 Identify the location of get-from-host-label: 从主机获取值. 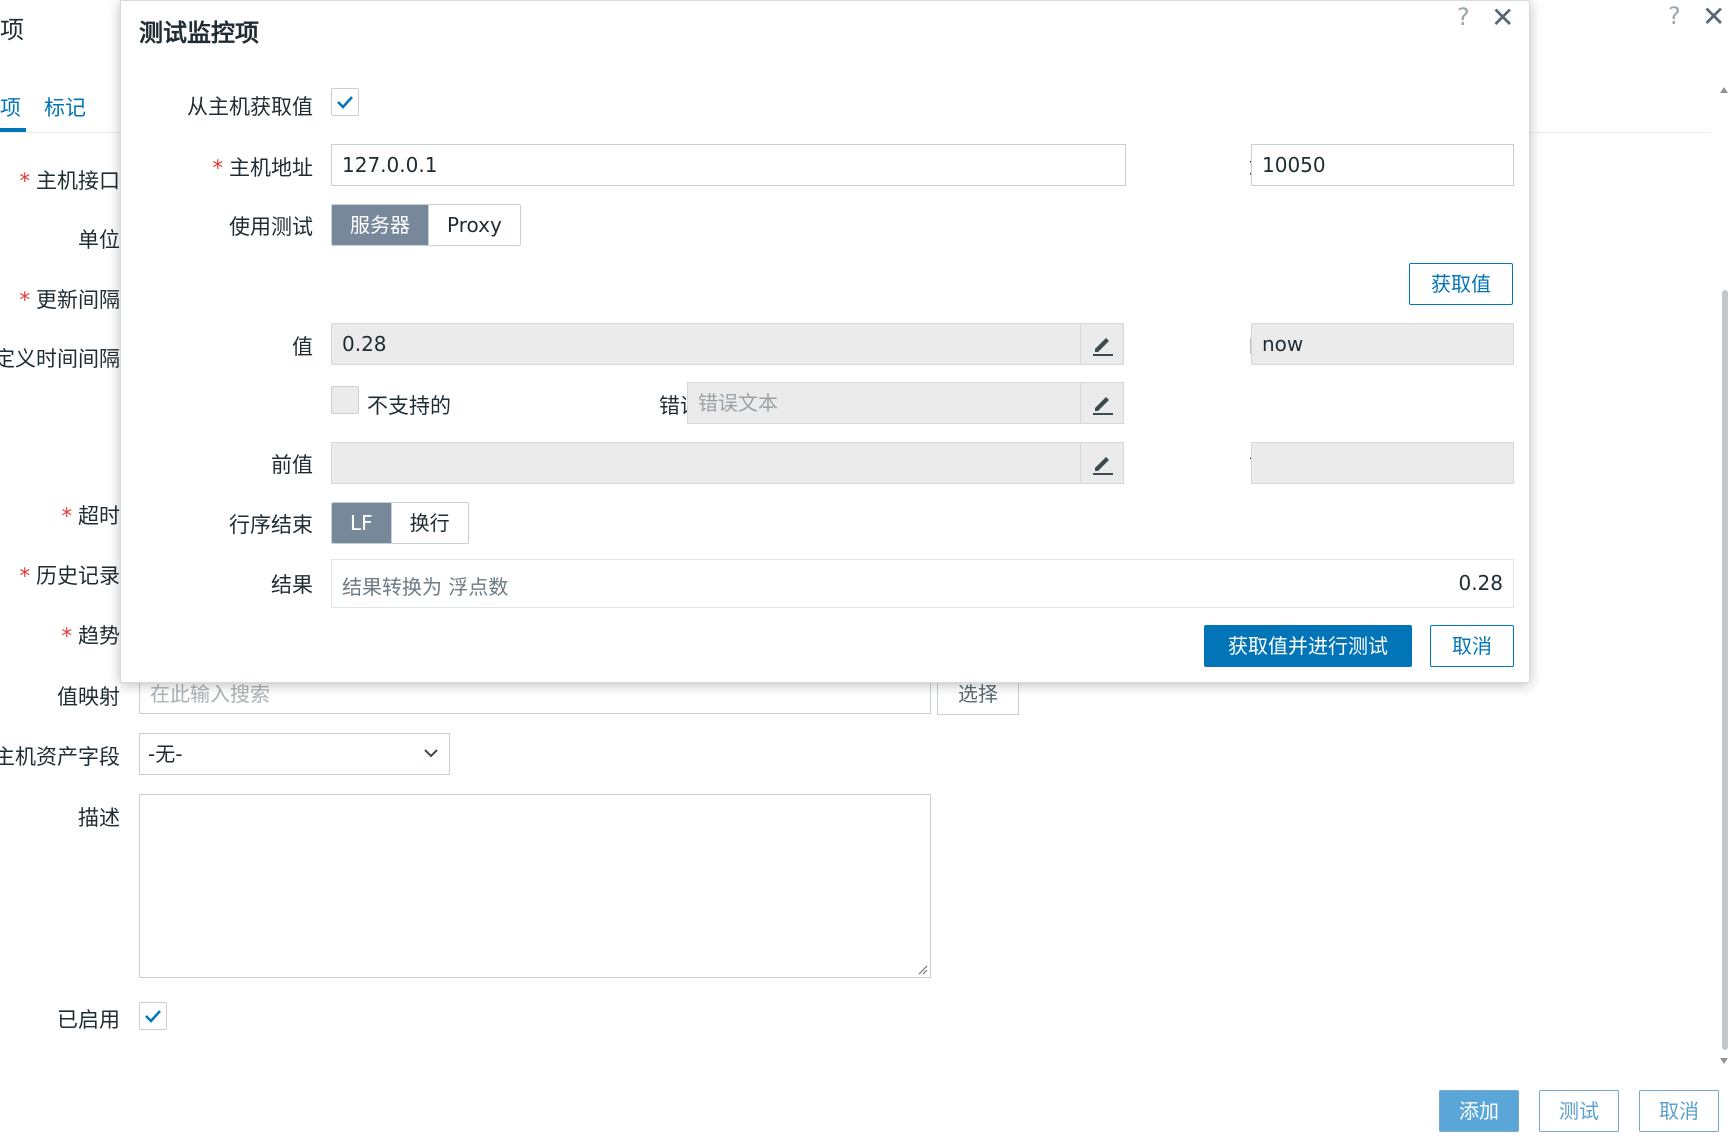
(250, 107).